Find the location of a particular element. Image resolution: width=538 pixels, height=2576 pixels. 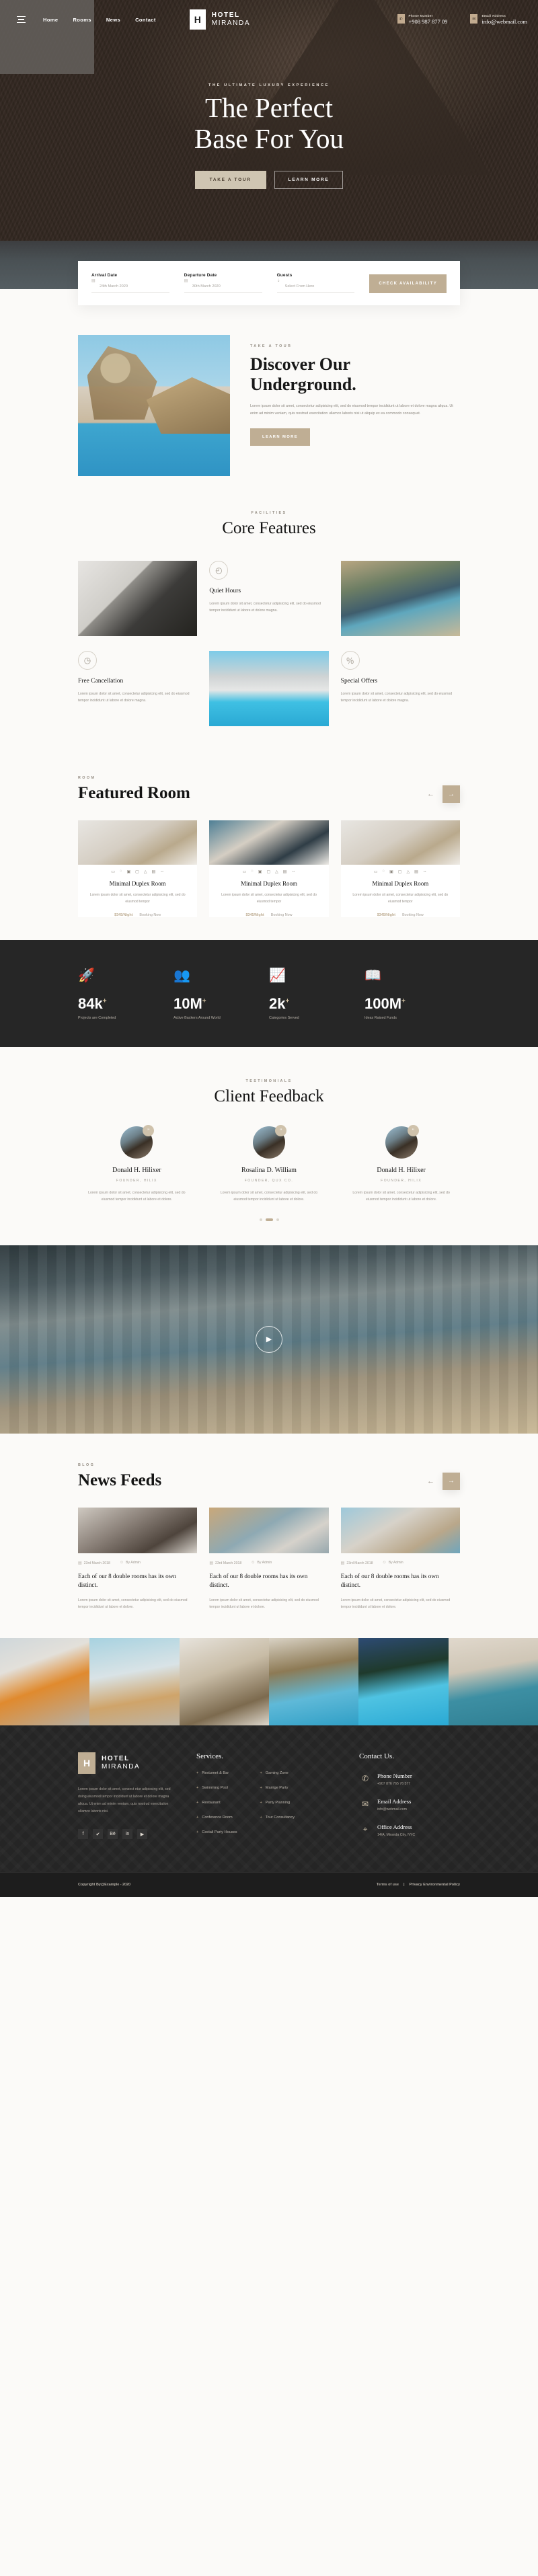

hamburger-icon is located at coordinates (20, 20).